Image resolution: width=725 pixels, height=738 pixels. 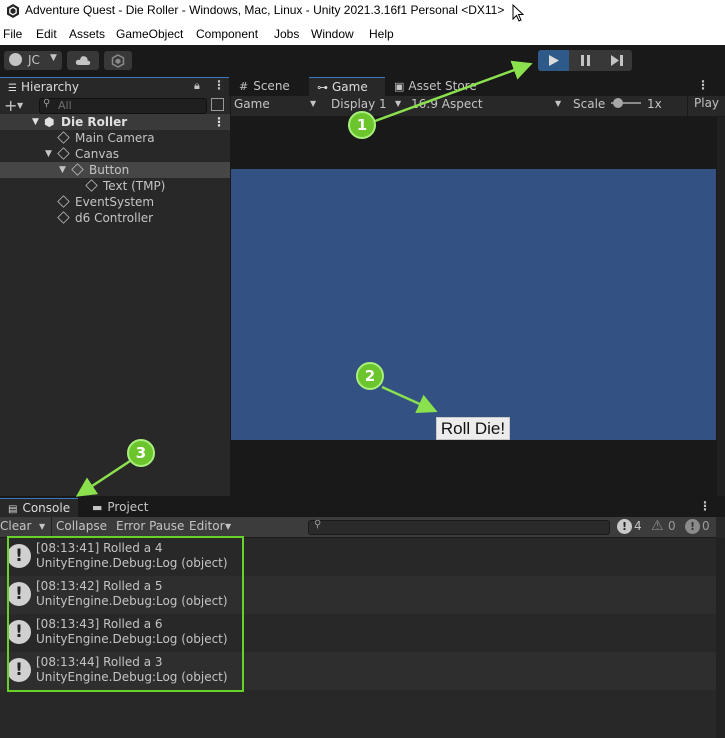 I want to click on error-pause-toggle: Error Pause, so click(x=150, y=526).